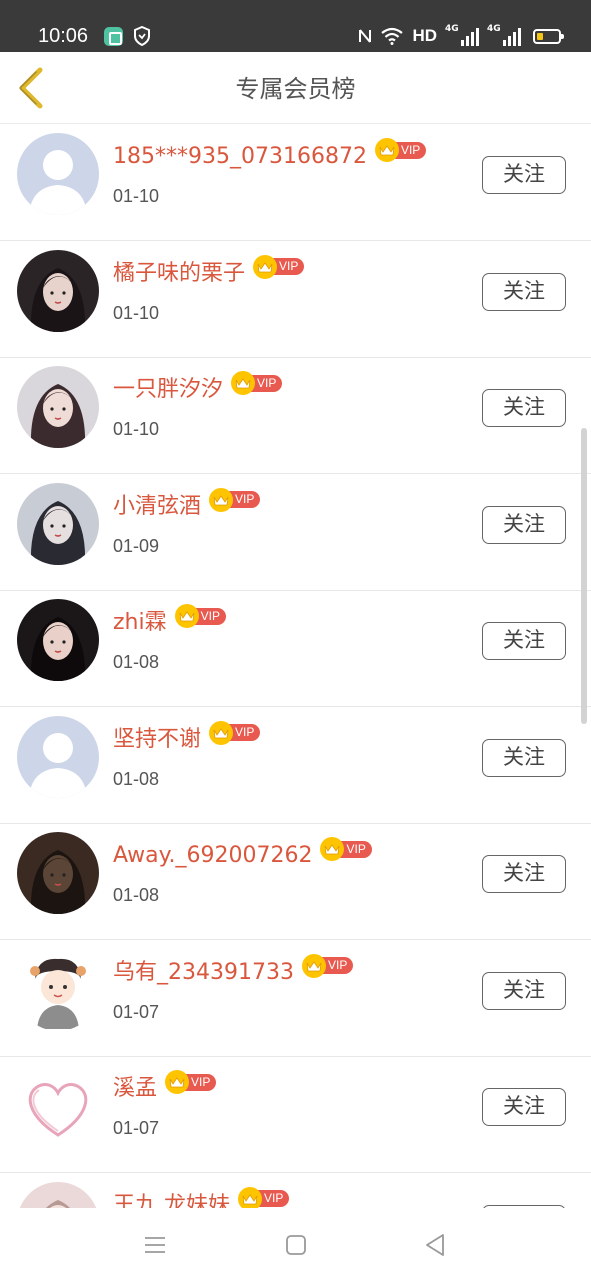  I want to click on battery-icon, so click(548, 36).